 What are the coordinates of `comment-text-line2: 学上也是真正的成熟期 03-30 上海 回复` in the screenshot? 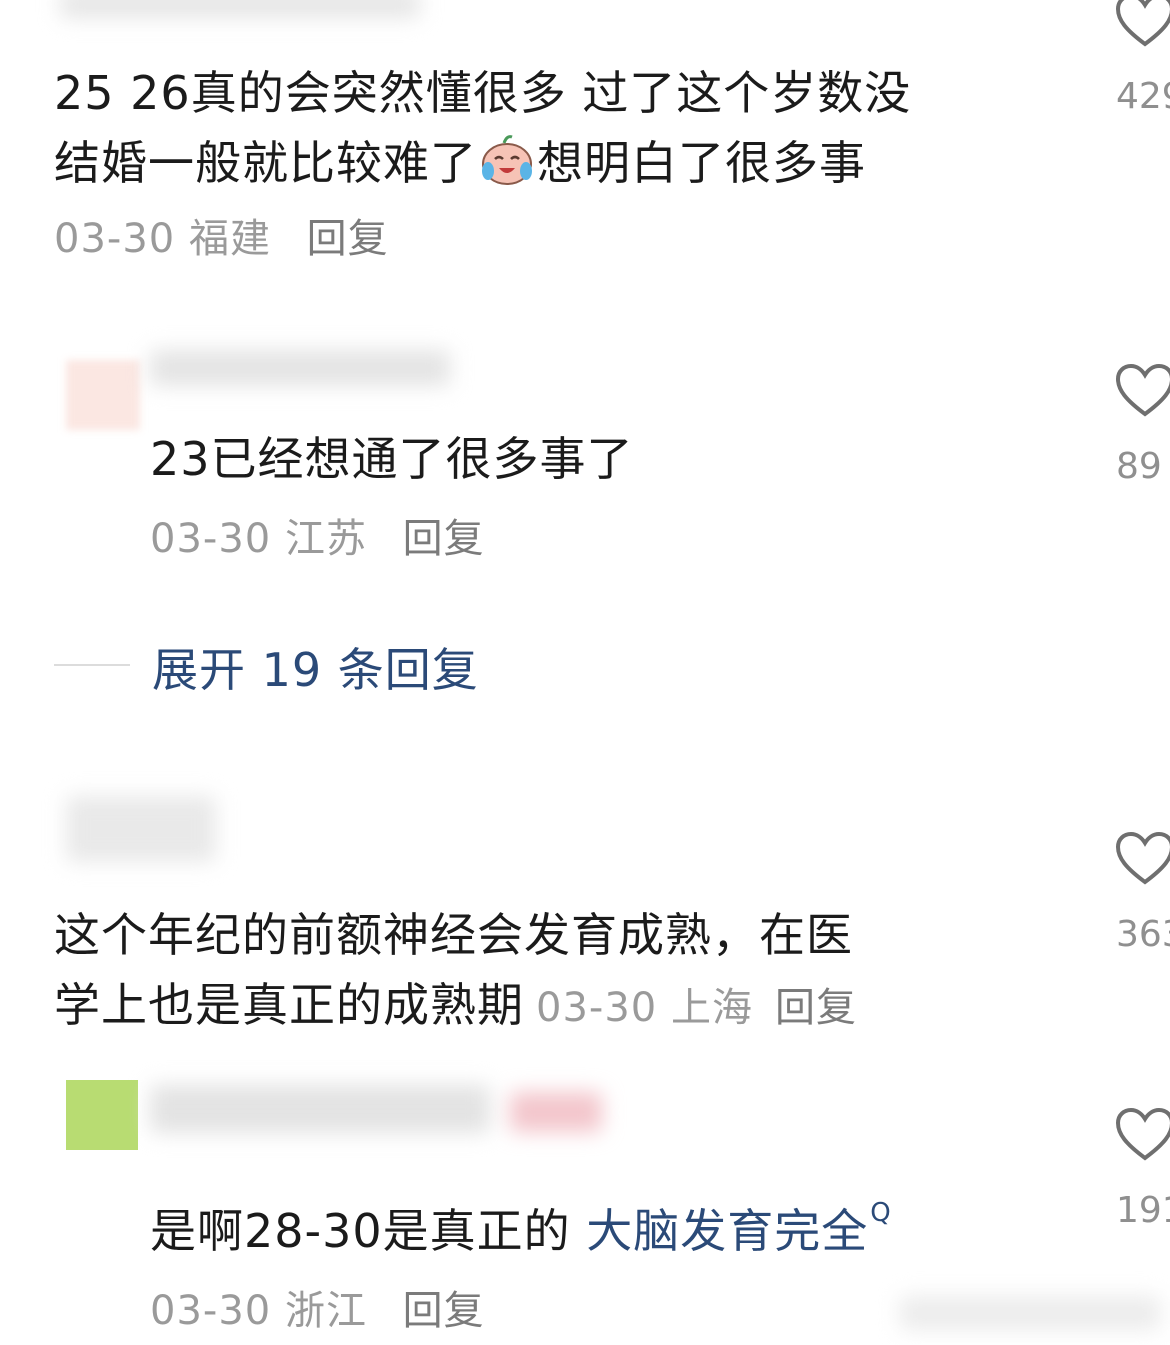 It's located at (455, 1006).